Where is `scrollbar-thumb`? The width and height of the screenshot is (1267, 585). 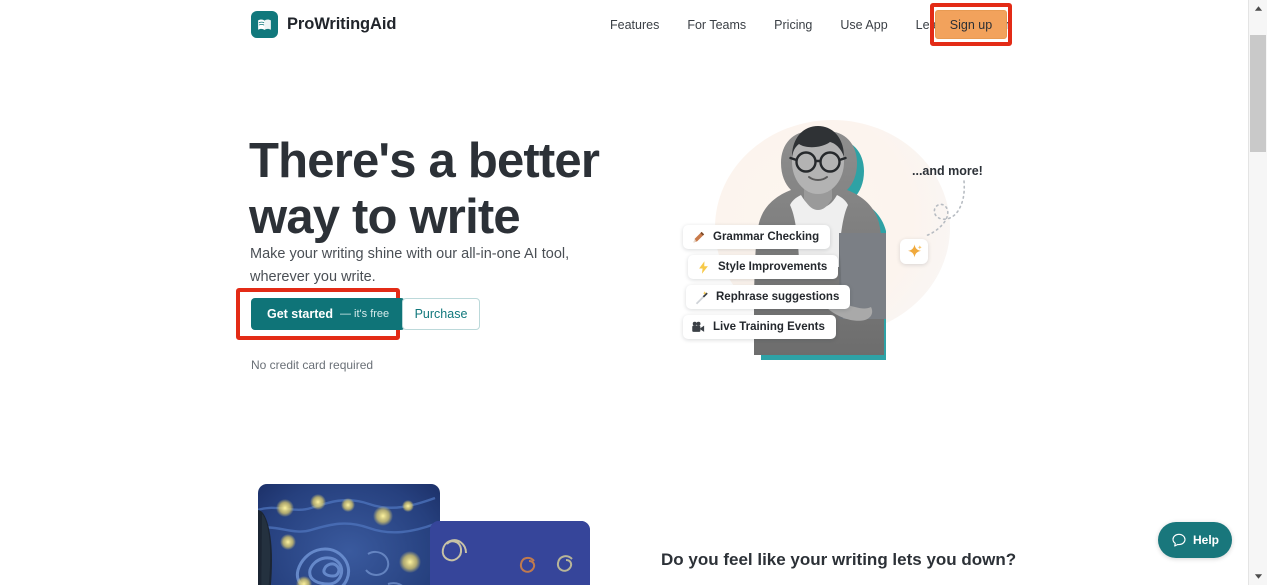
scrollbar-thumb is located at coordinates (1258, 93).